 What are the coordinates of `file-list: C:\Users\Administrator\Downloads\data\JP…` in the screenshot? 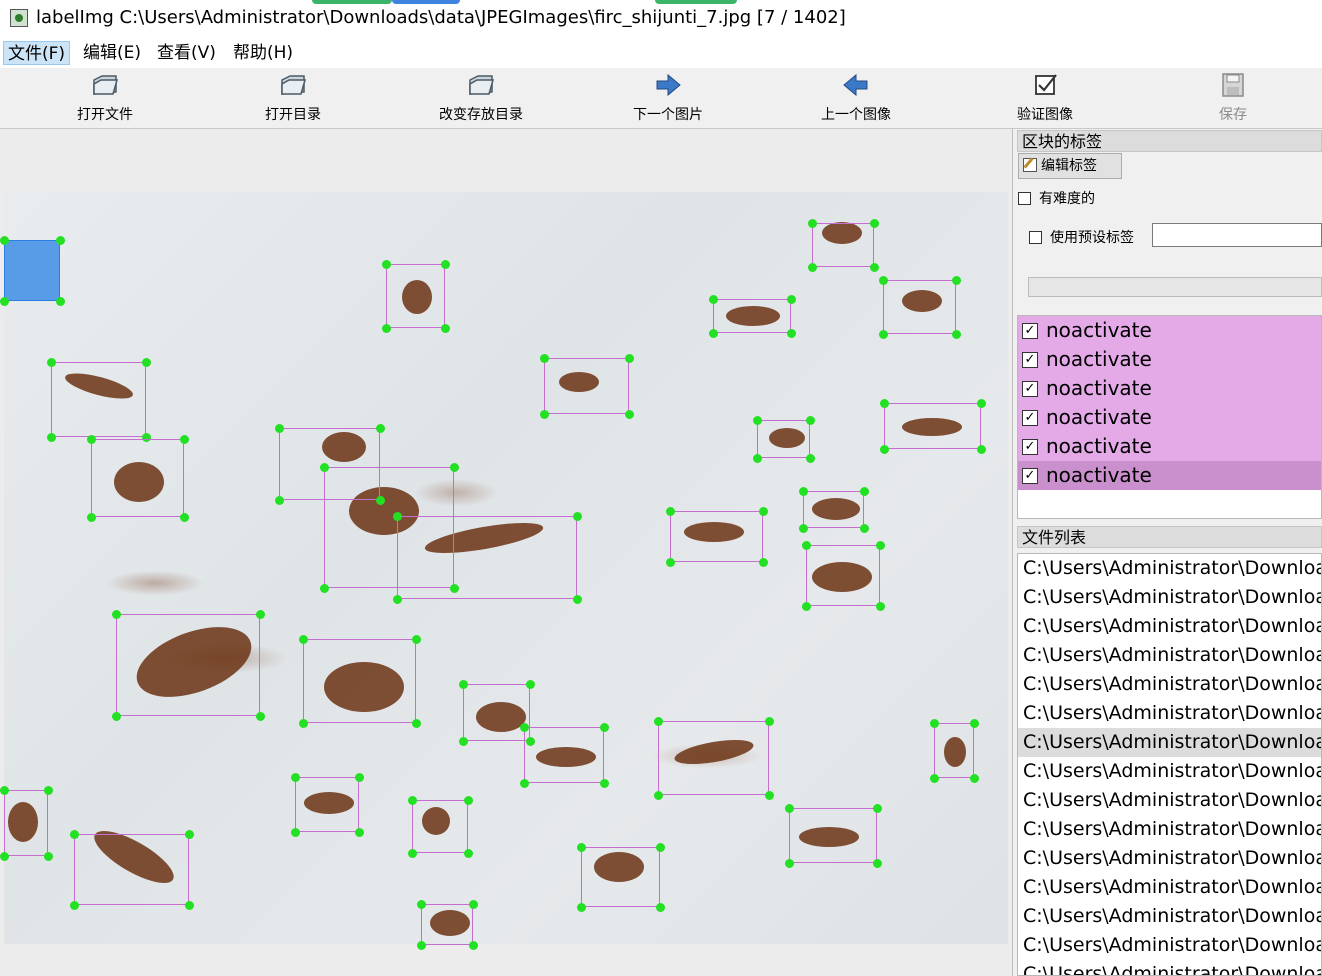 It's located at (1169, 764).